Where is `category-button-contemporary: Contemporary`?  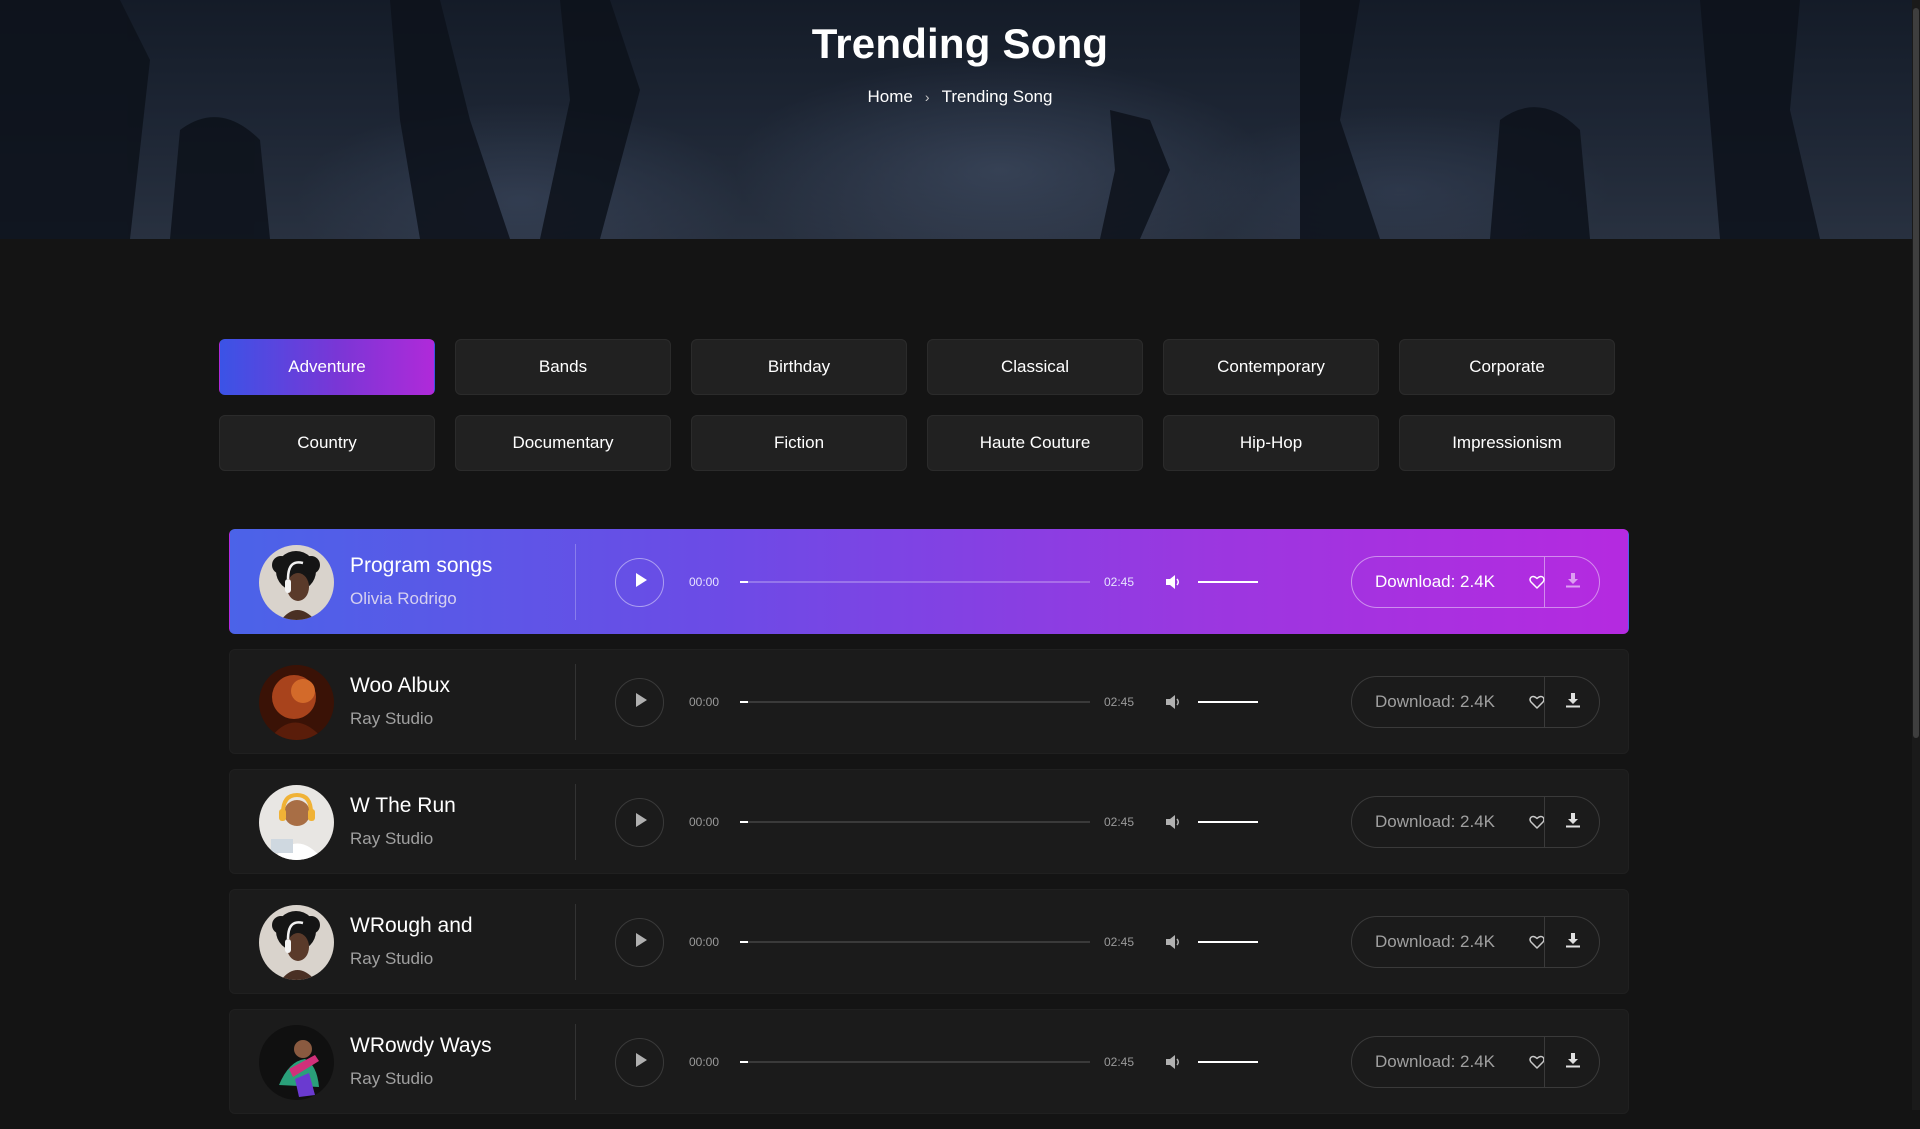 category-button-contemporary: Contemporary is located at coordinates (1271, 367).